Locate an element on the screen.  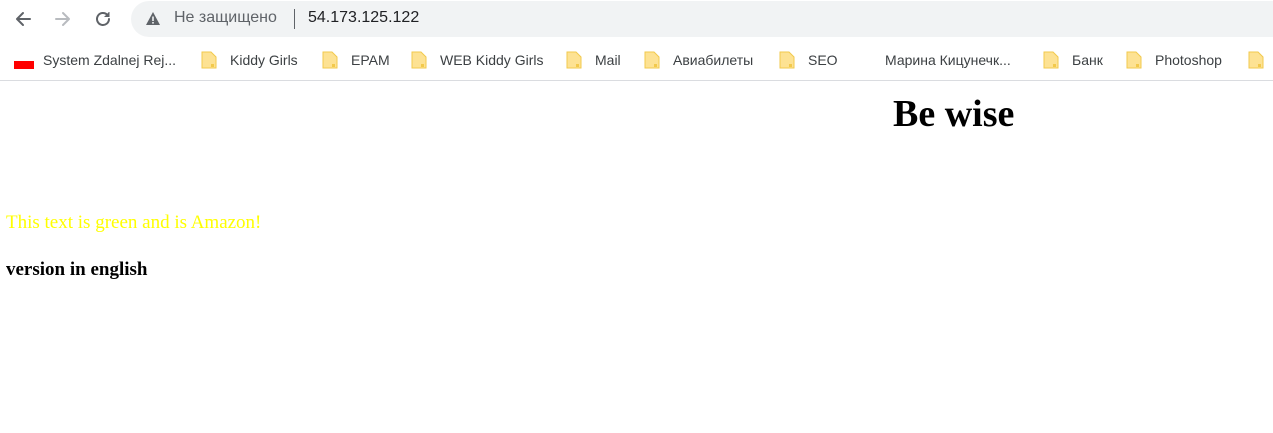
bookmark-label: Mail is located at coordinates (608, 60).